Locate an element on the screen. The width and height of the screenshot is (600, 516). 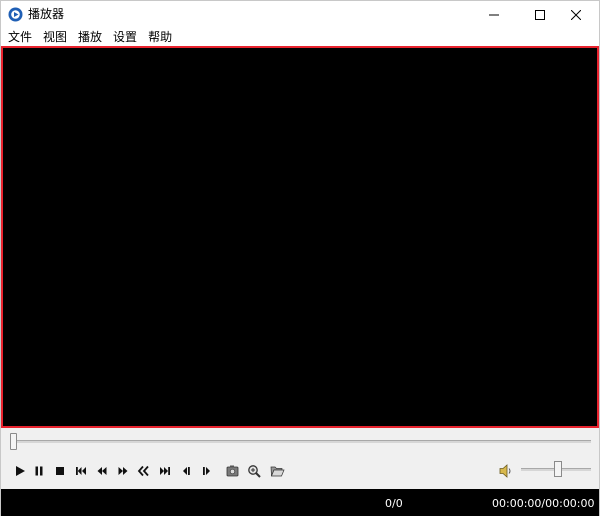
fast-forward-icon is located at coordinates (123, 471).